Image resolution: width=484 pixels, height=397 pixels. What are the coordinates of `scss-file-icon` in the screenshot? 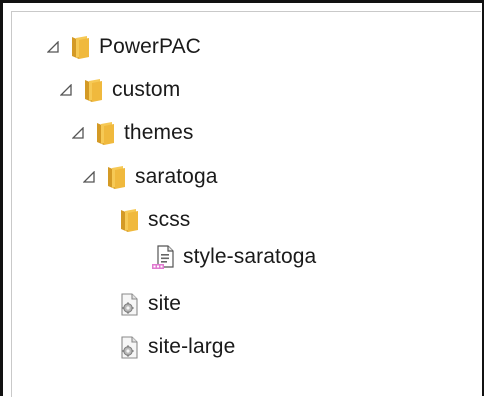 It's located at (163, 257).